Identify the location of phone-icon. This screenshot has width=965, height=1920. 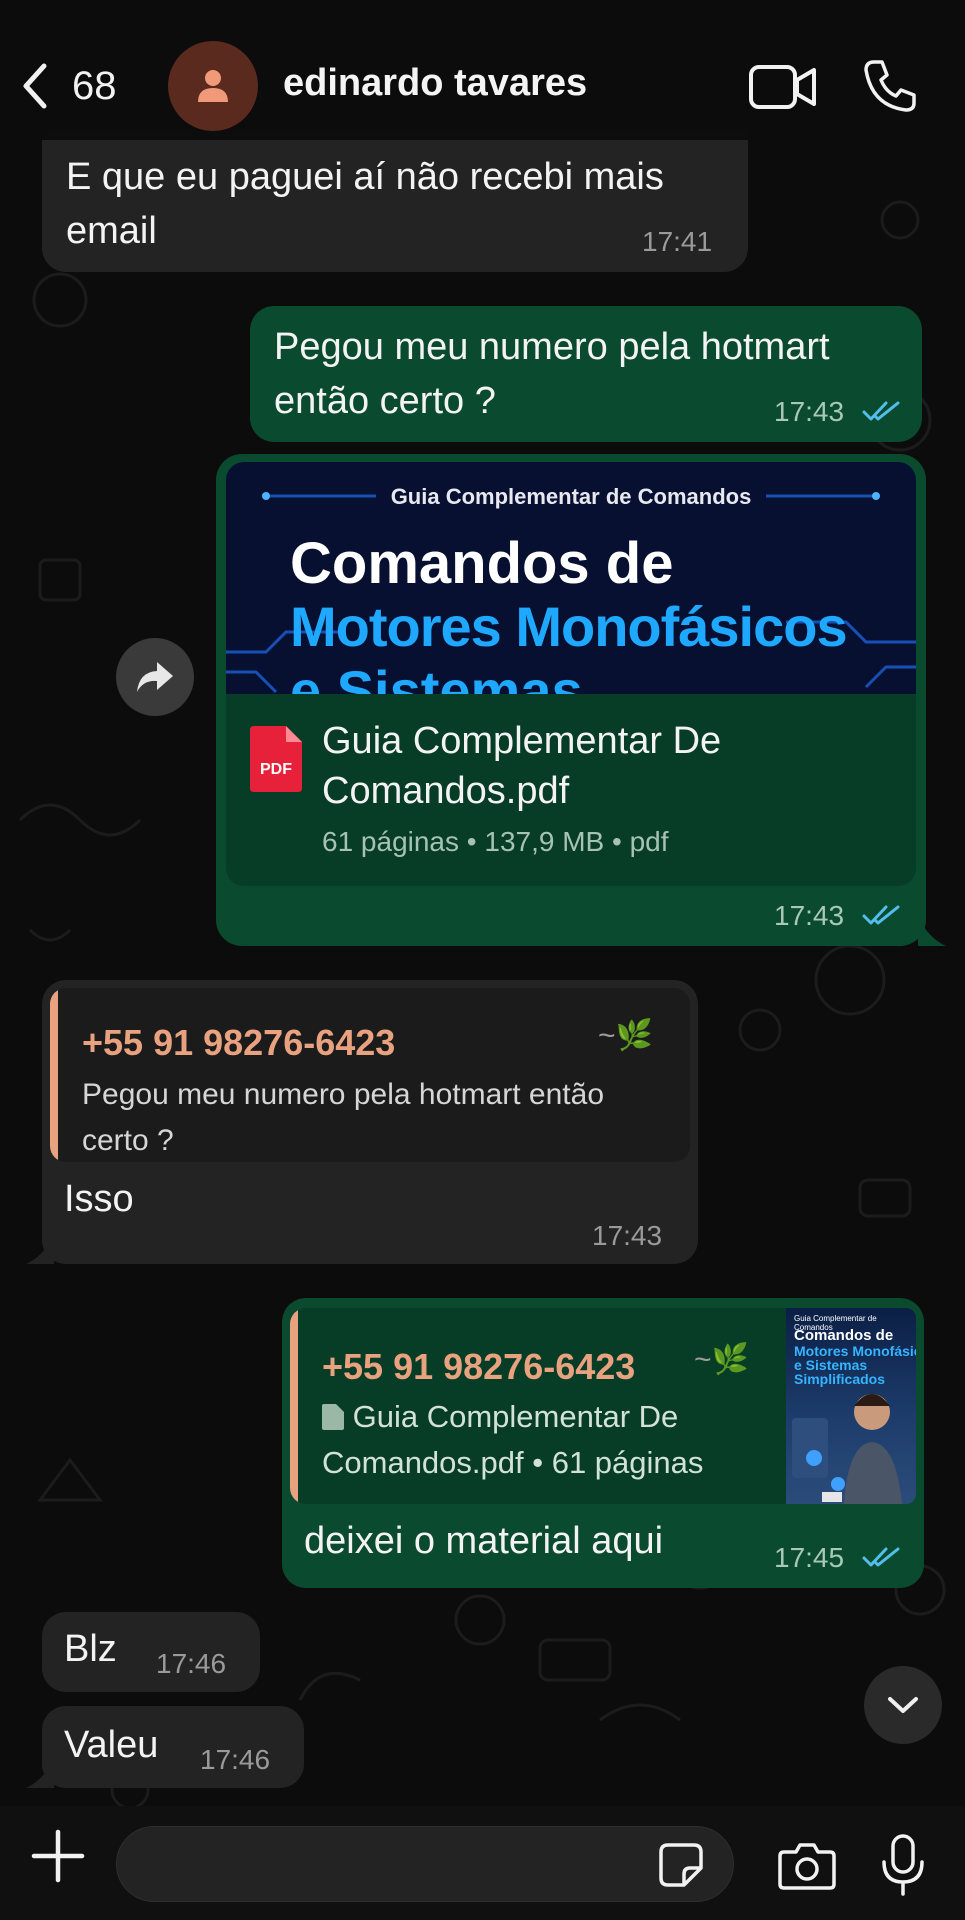
(890, 86).